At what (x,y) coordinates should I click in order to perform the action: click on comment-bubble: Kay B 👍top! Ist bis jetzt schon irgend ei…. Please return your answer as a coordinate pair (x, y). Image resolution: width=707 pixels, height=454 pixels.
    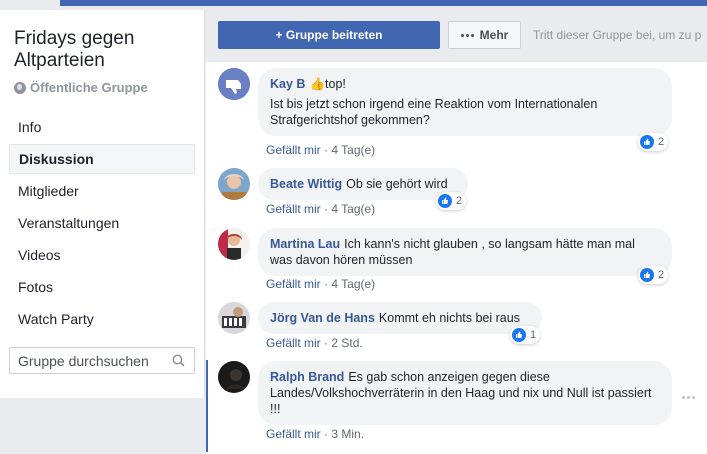
    Looking at the image, I should click on (465, 102).